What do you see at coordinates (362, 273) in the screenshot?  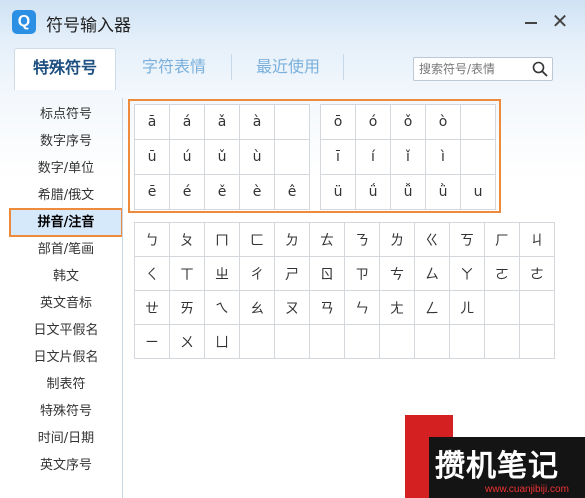 I see `symbol-cell: ㄗ` at bounding box center [362, 273].